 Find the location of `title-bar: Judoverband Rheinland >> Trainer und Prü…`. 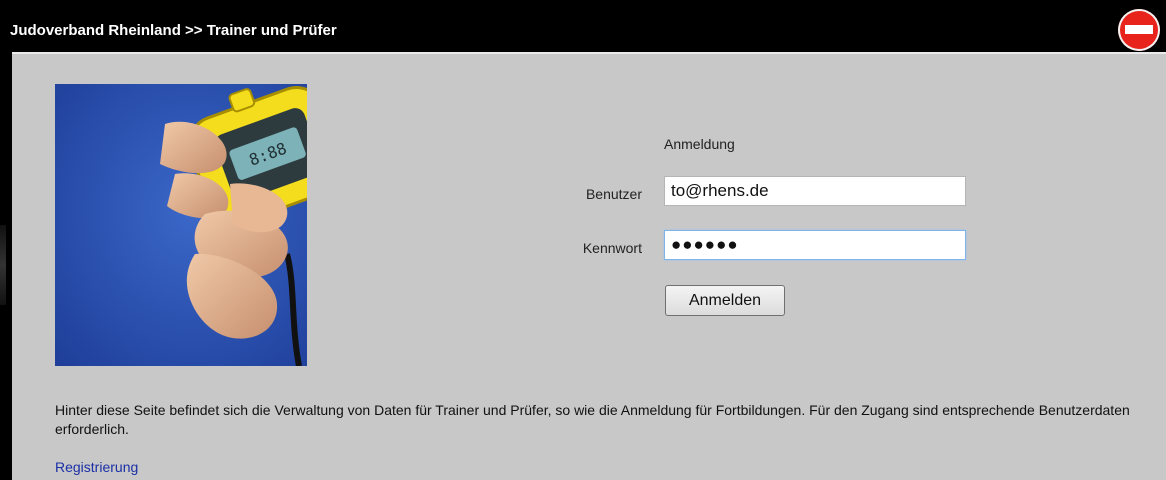

title-bar: Judoverband Rheinland >> Trainer und Prü… is located at coordinates (583, 26).